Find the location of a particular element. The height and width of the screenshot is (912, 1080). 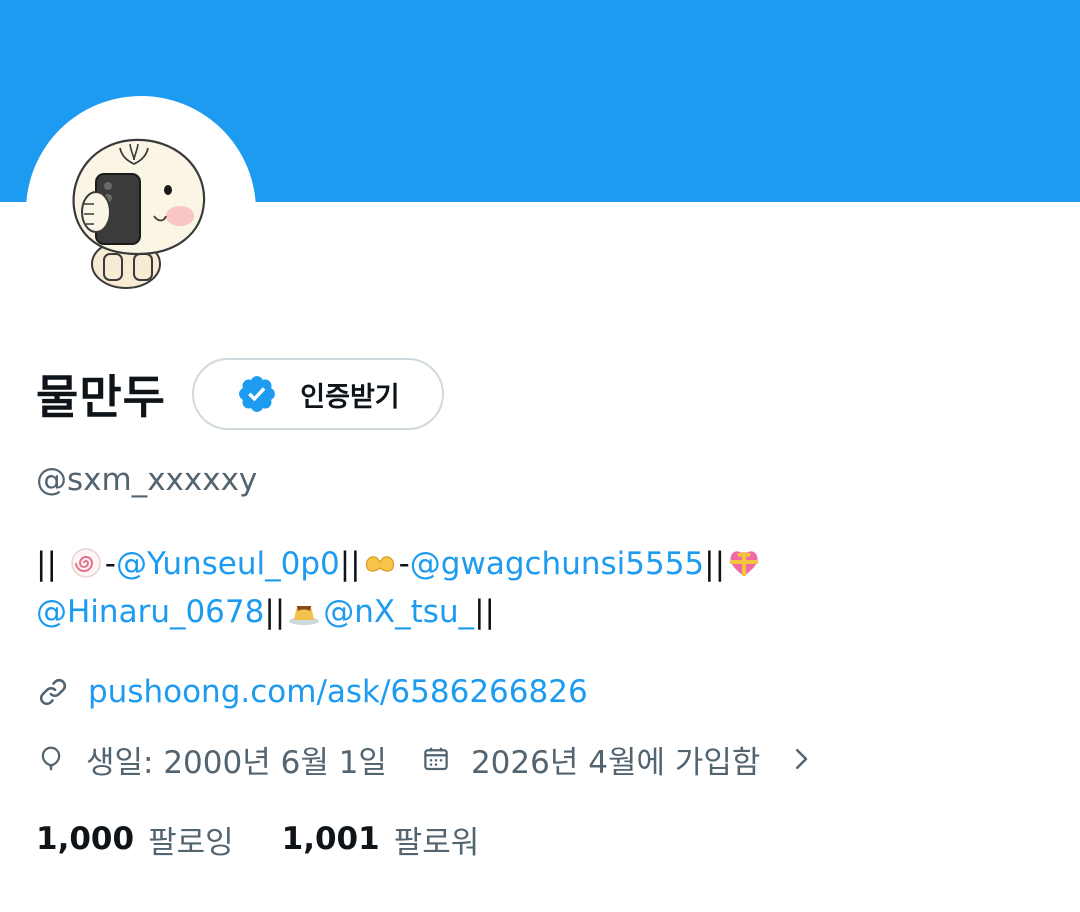

get-verified-label: 인증받기 is located at coordinates (350, 397).